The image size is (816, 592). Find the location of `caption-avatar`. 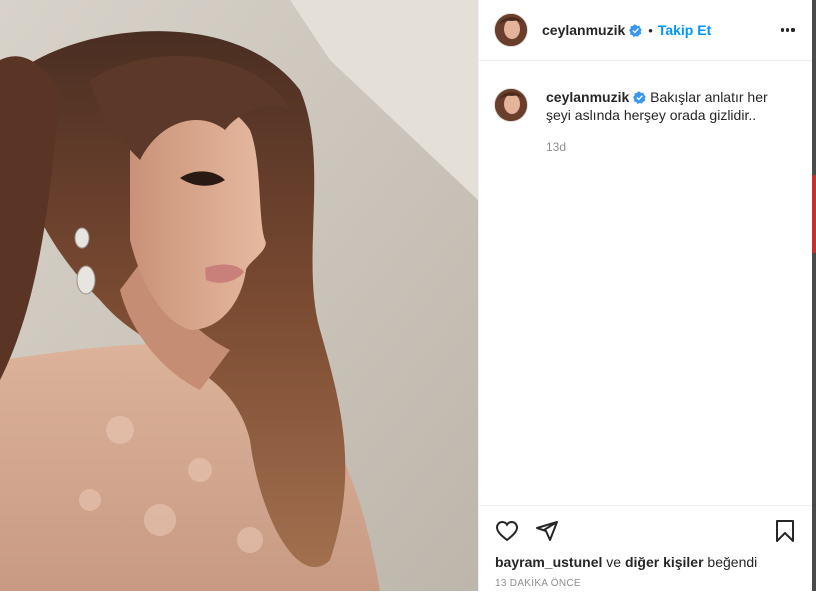

caption-avatar is located at coordinates (511, 105).